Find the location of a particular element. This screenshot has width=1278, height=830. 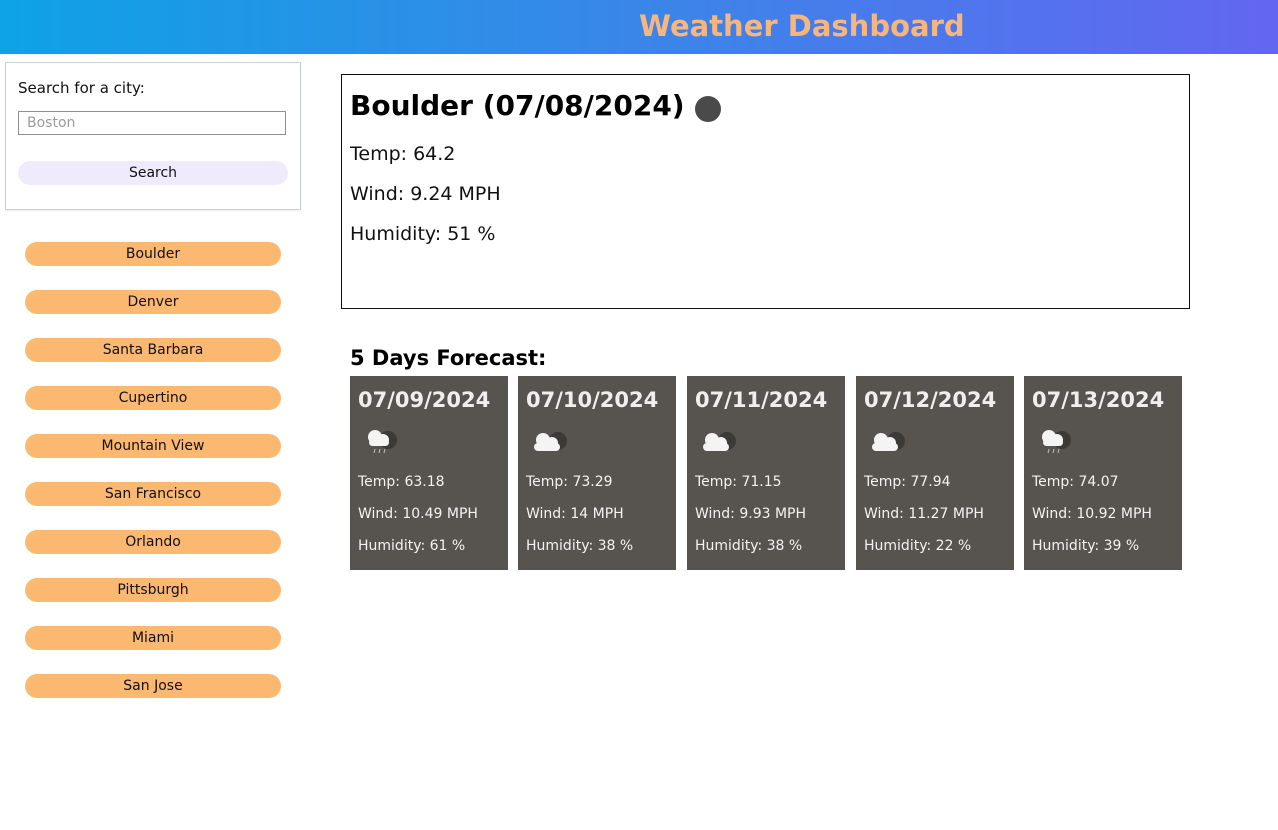

page-title: Weather Dashboard is located at coordinates (802, 26).